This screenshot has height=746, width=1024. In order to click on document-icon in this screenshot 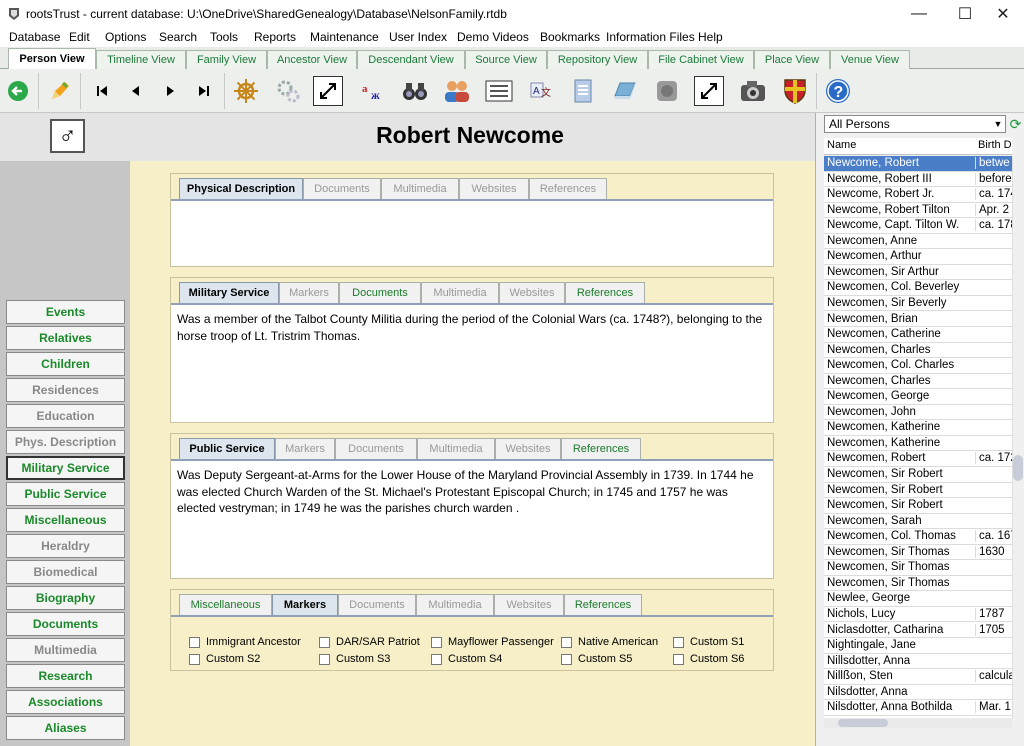, I will do `click(583, 91)`.